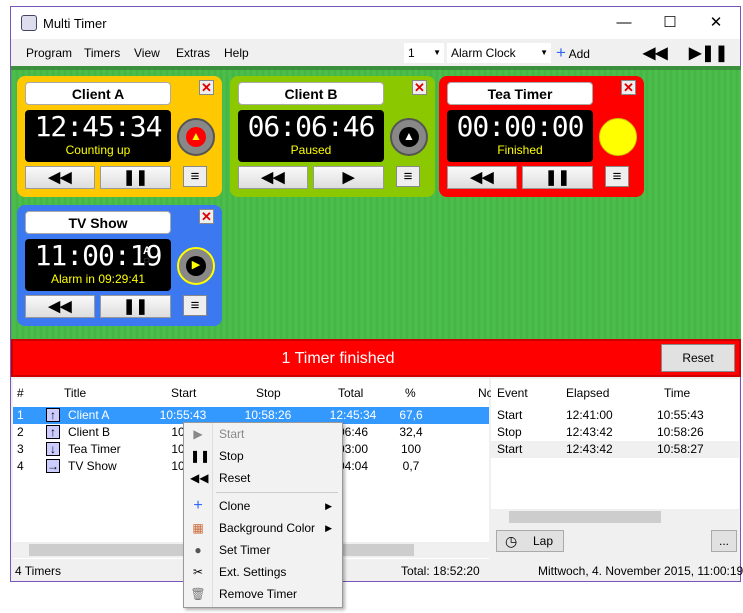  Describe the element at coordinates (332, 136) in the screenshot. I see `timer-card-client-b: Client B ✕ 06:06:46 Paused ◀◀ ▶ ▲ ≡` at that location.